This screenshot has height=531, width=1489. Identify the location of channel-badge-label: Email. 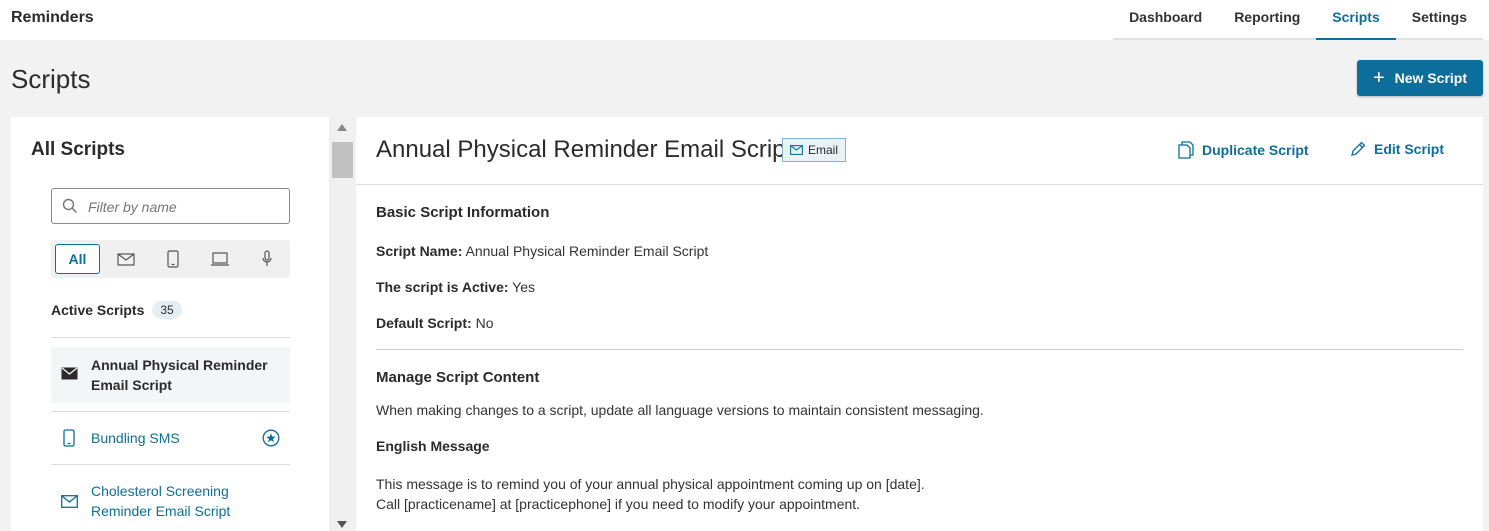
(823, 150).